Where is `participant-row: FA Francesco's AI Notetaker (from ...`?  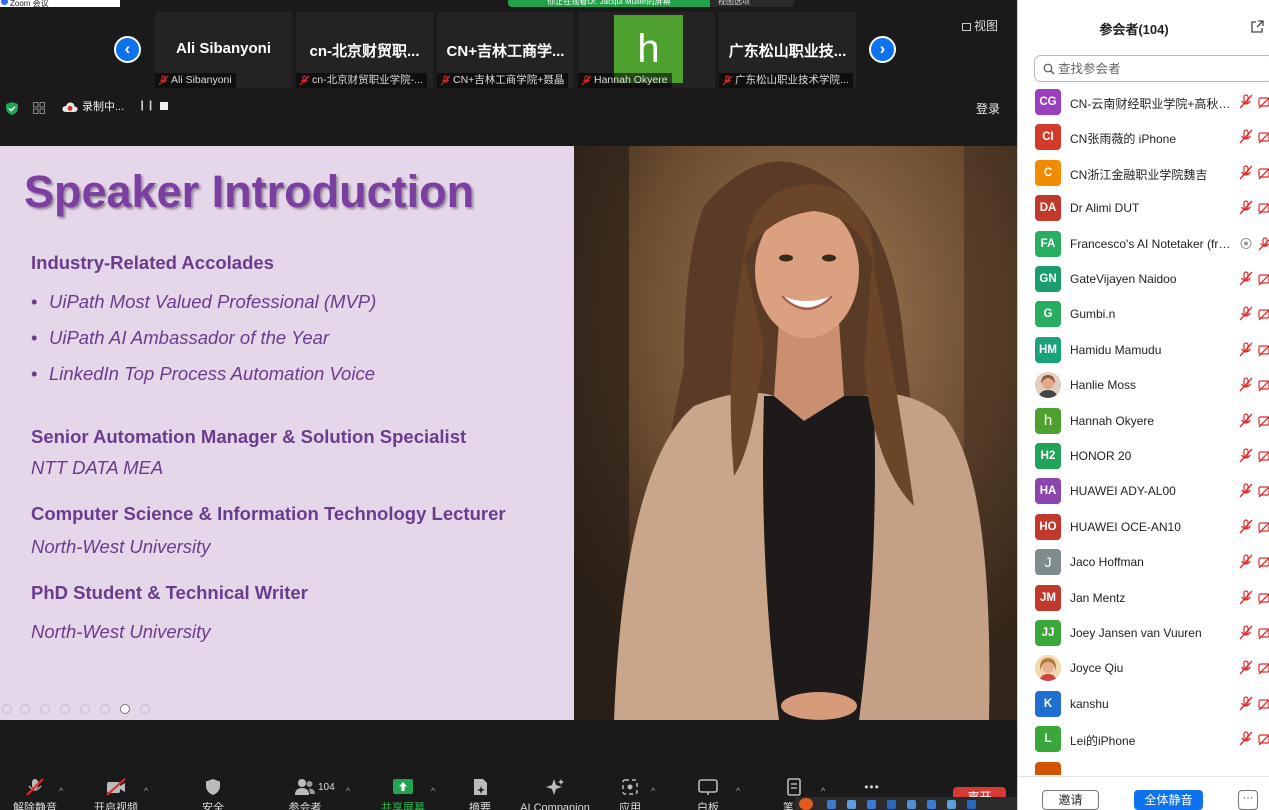 participant-row: FA Francesco's AI Notetaker (from ... is located at coordinates (1143, 244).